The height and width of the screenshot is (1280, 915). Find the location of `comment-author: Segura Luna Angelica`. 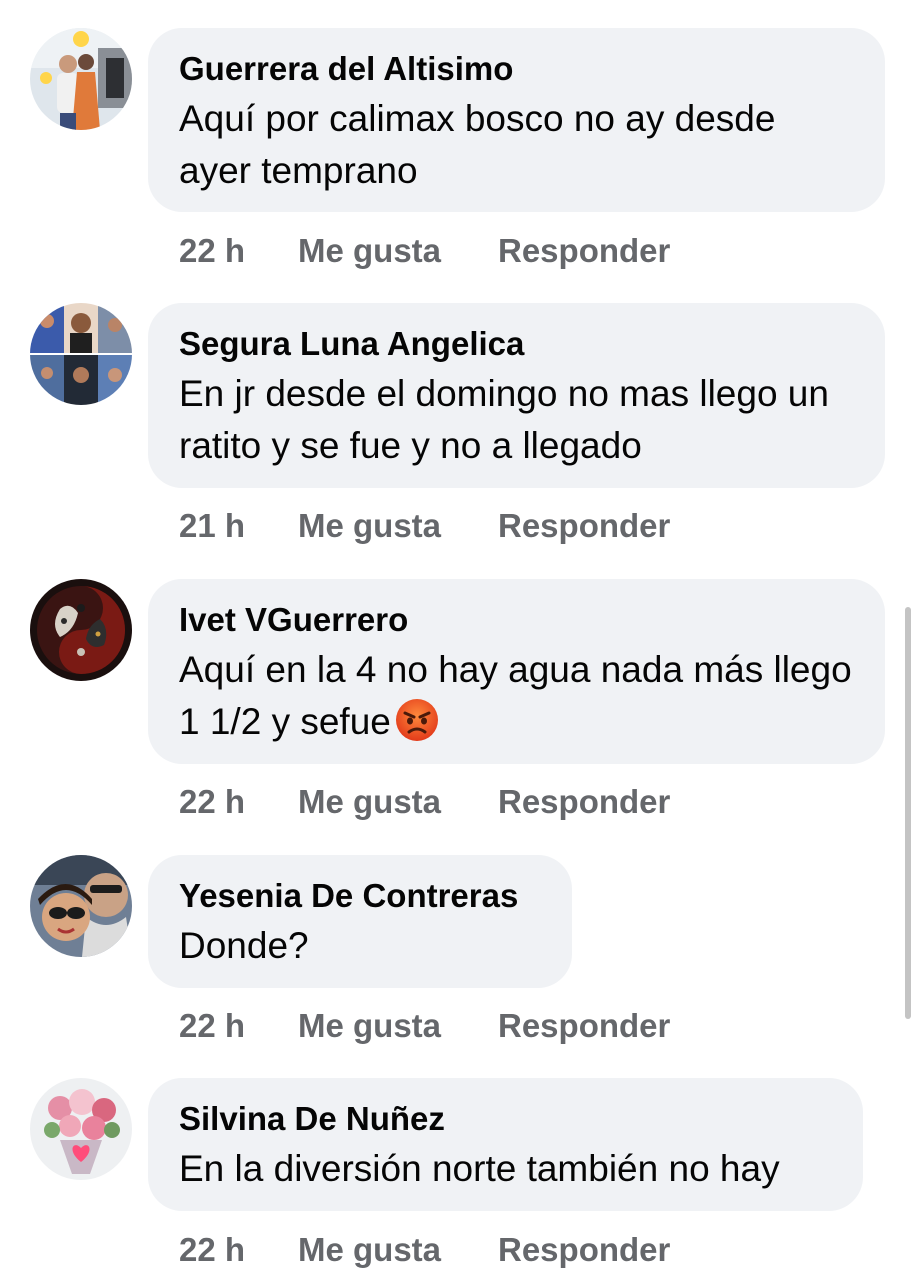

comment-author: Segura Luna Angelica is located at coordinates (517, 344).